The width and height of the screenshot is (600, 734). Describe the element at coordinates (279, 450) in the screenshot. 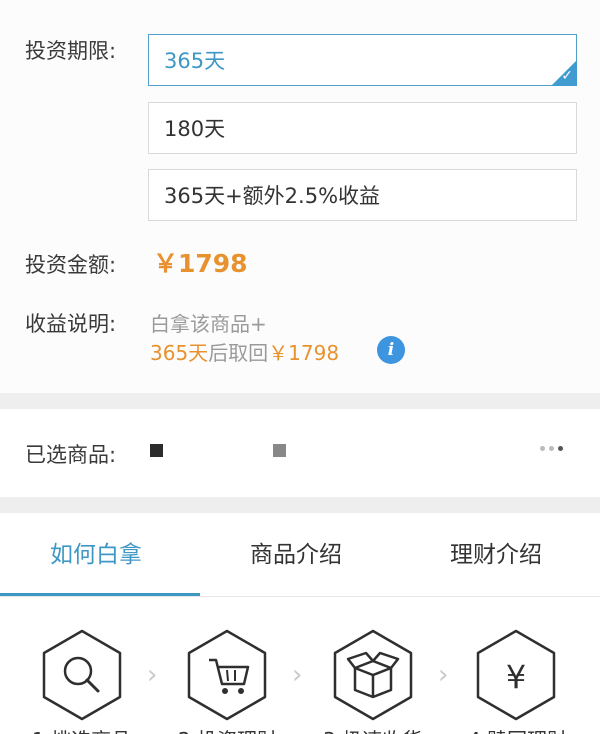

I see `goods-swatch-gray` at that location.